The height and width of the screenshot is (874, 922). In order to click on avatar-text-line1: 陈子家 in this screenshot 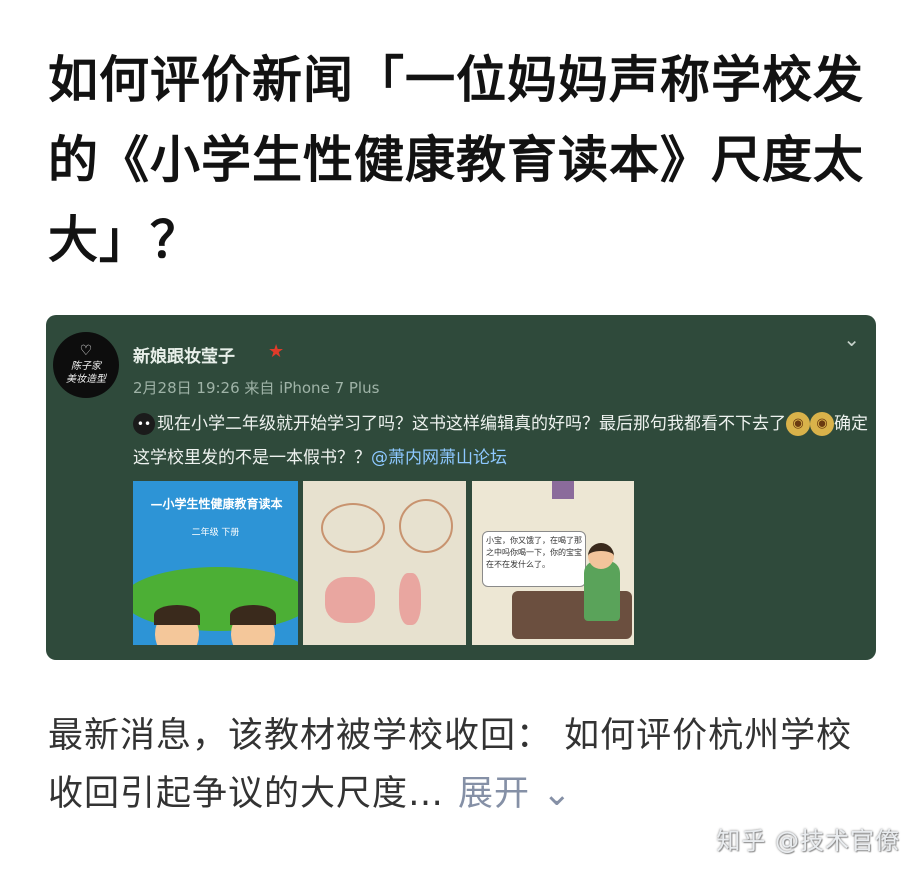, I will do `click(86, 366)`.